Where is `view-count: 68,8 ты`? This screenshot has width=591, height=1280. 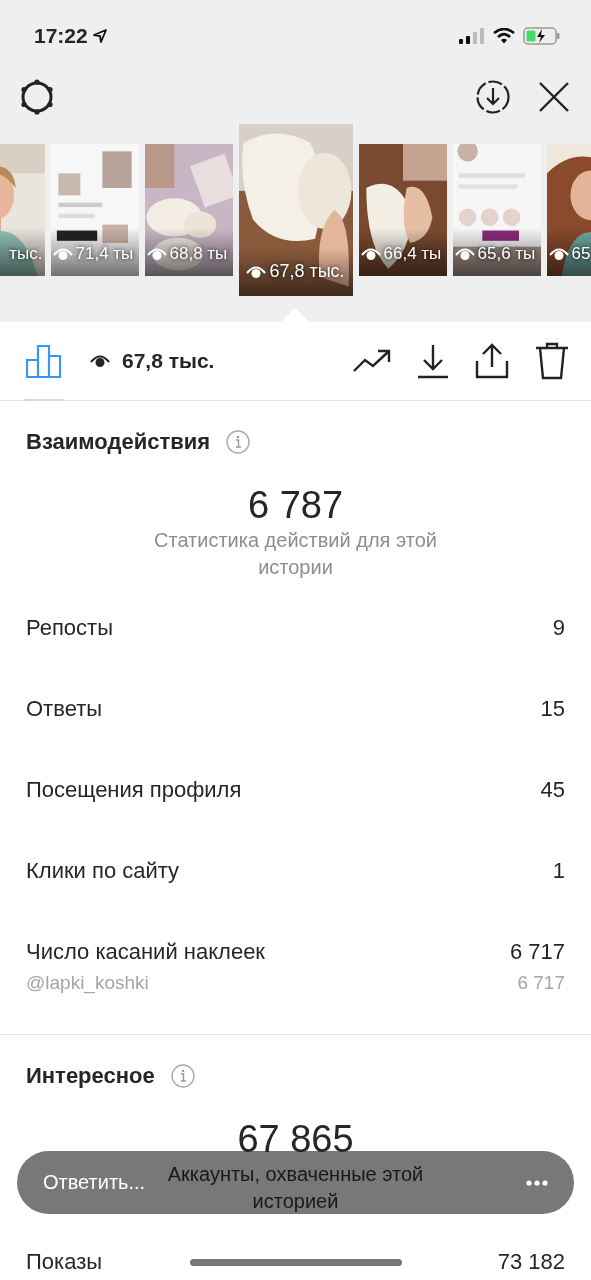
view-count: 68,8 ты is located at coordinates (198, 254).